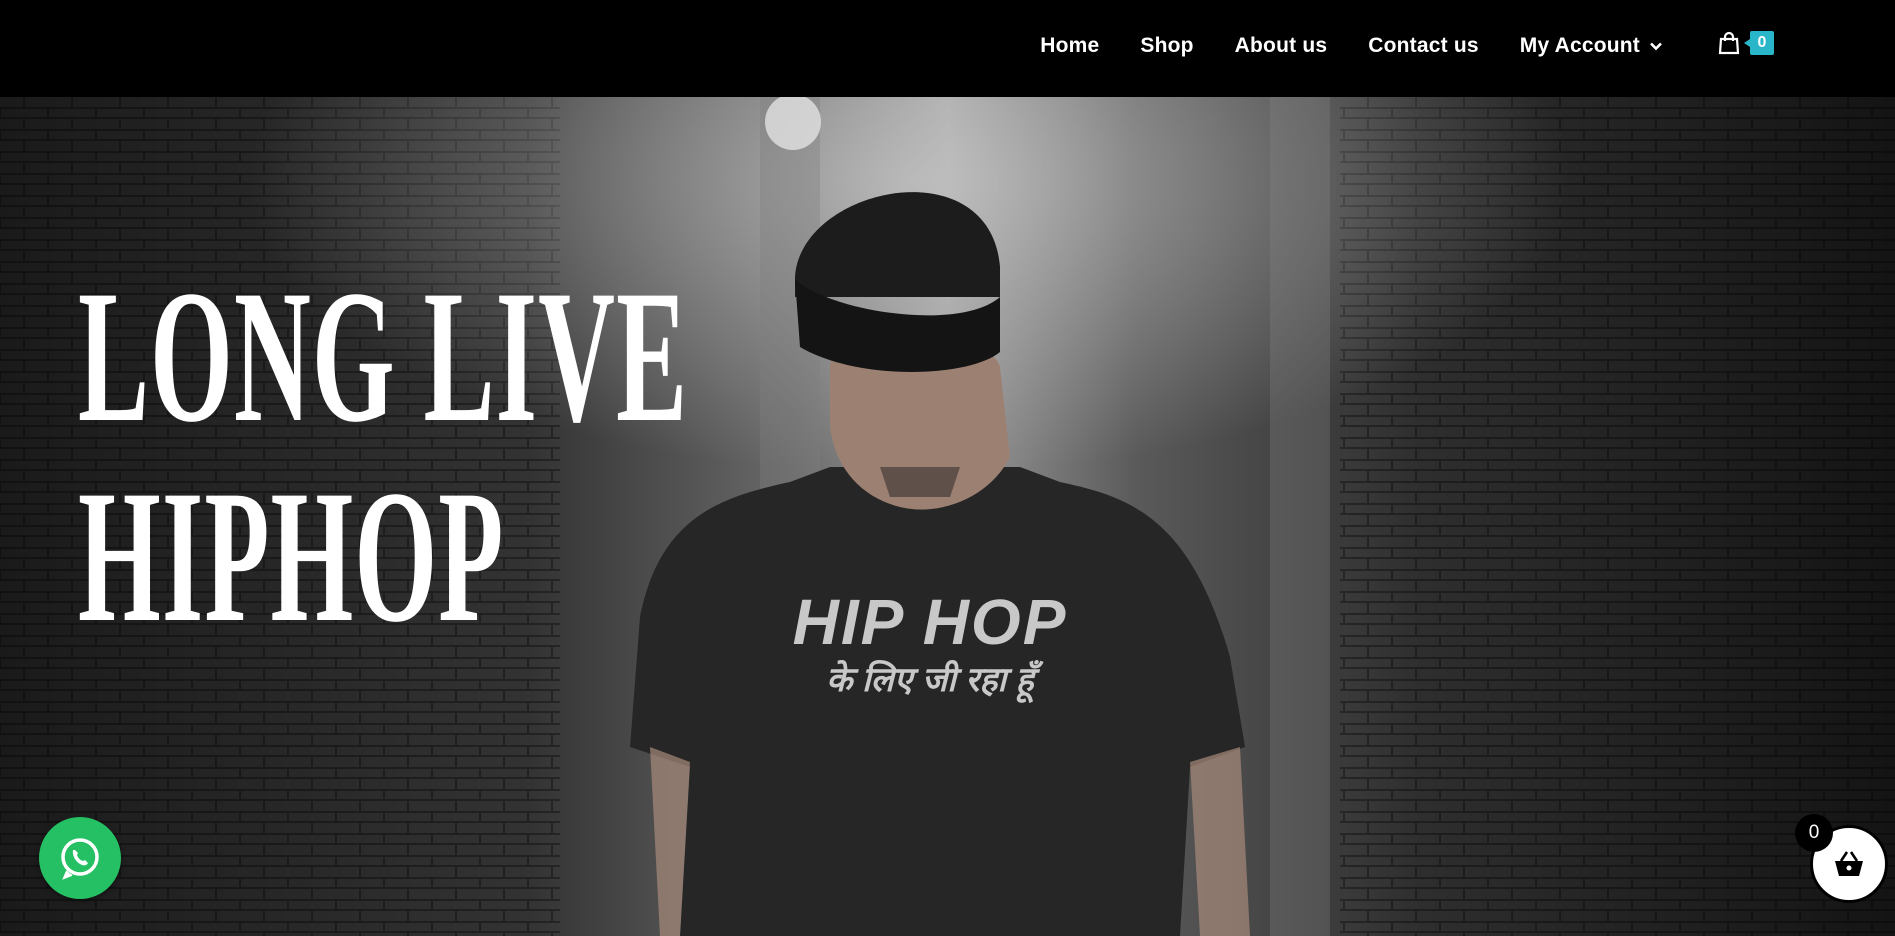  Describe the element at coordinates (291, 557) in the screenshot. I see `headline-line-2: HIPHOP` at that location.